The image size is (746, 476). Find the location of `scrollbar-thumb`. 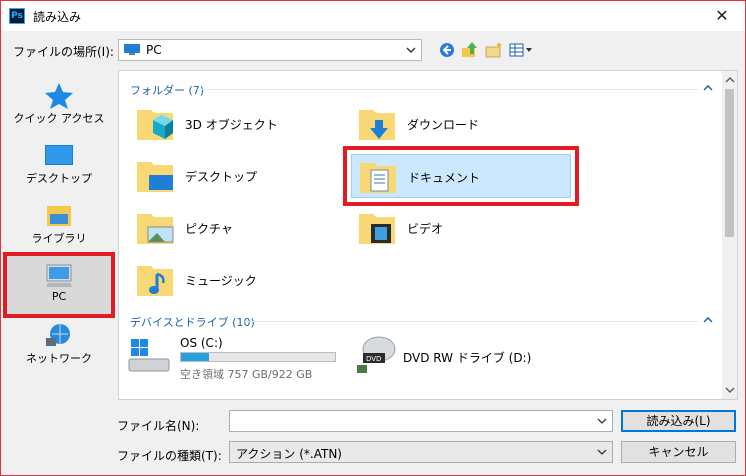

scrollbar-thumb is located at coordinates (729, 163).